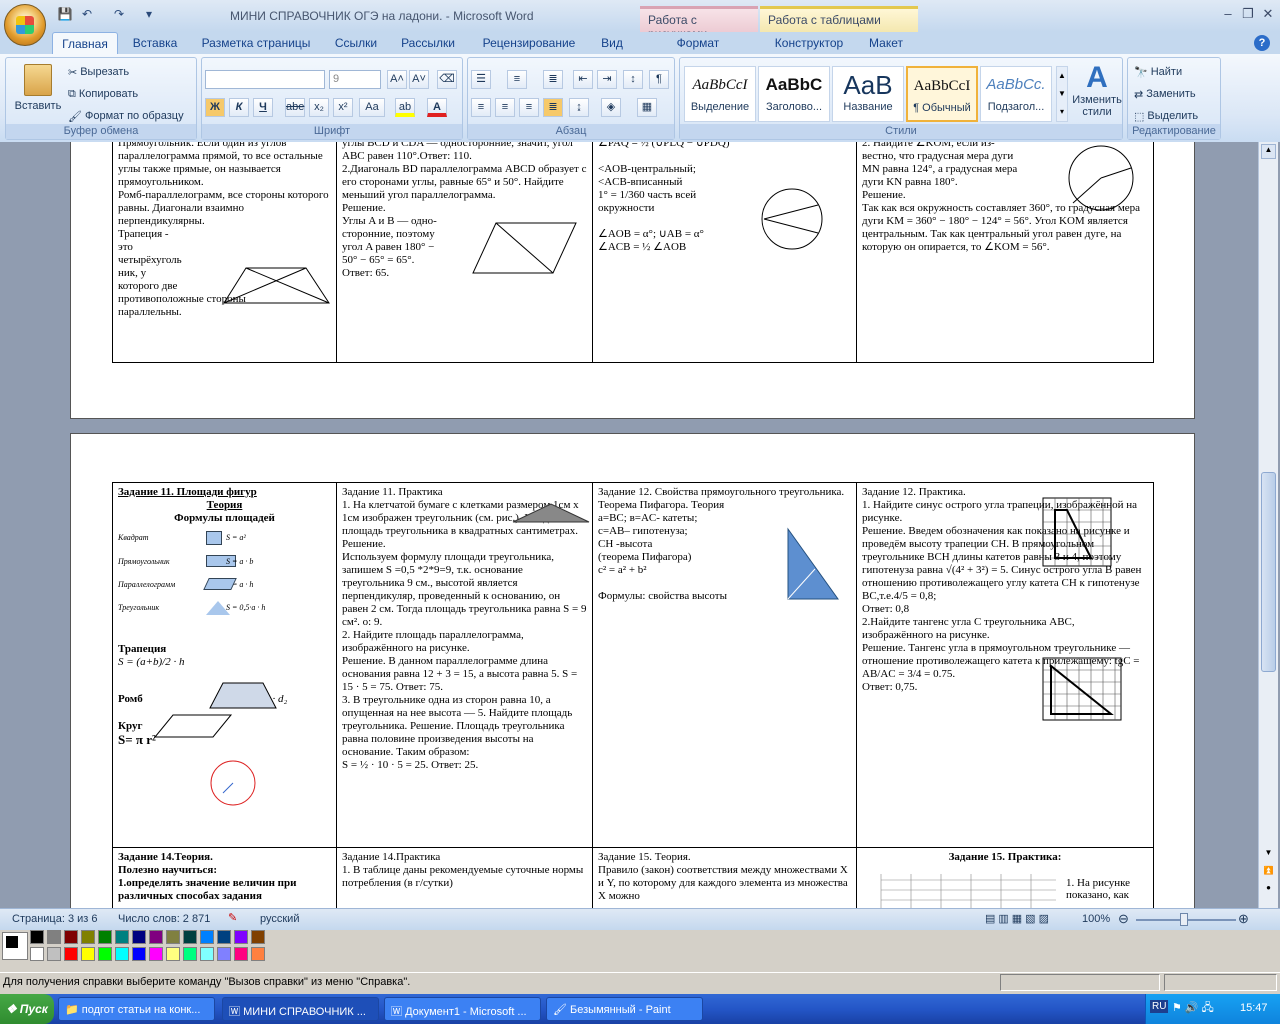 This screenshot has width=1280, height=1024. Describe the element at coordinates (1165, 94) in the screenshot. I see `replace-button: ⇄ Заменить` at that location.